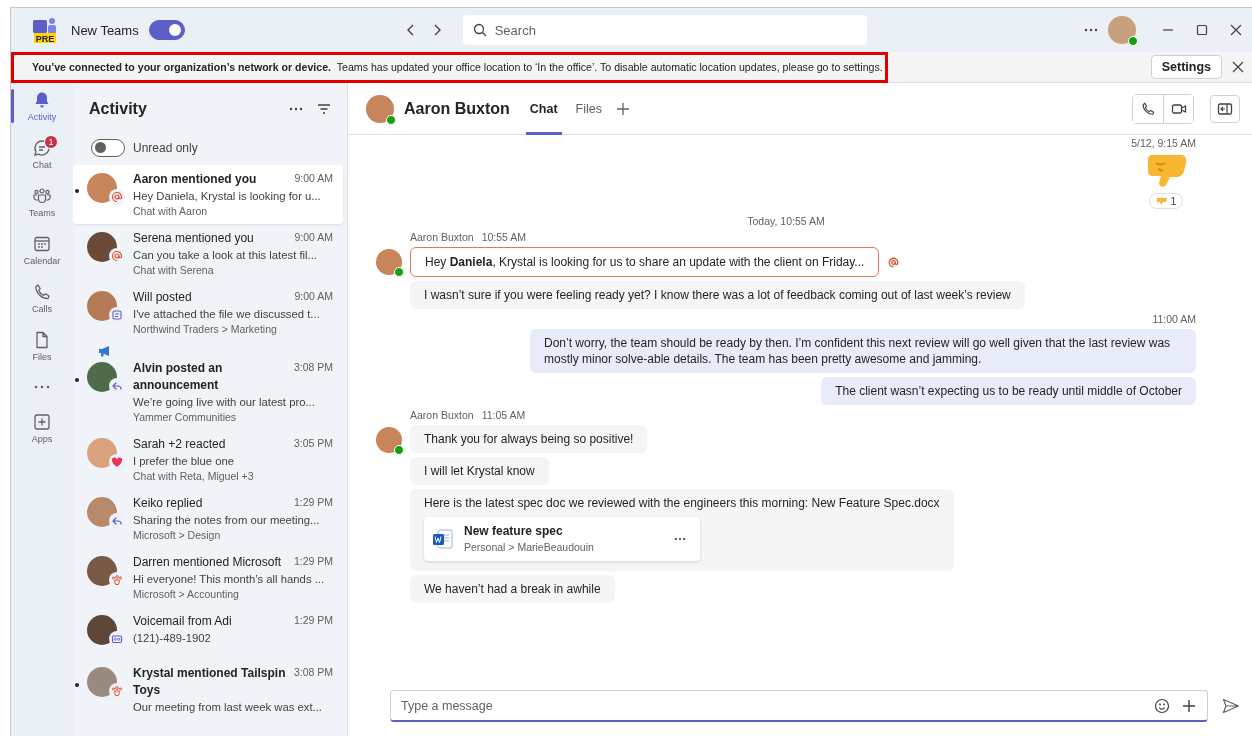 This screenshot has height=736, width=1252. I want to click on banner-message: You’ve connected to your organization’s network or device. Teams has updated your office location to ‘In the office’. To disable automatic location updates, please go to settings., so click(457, 67).